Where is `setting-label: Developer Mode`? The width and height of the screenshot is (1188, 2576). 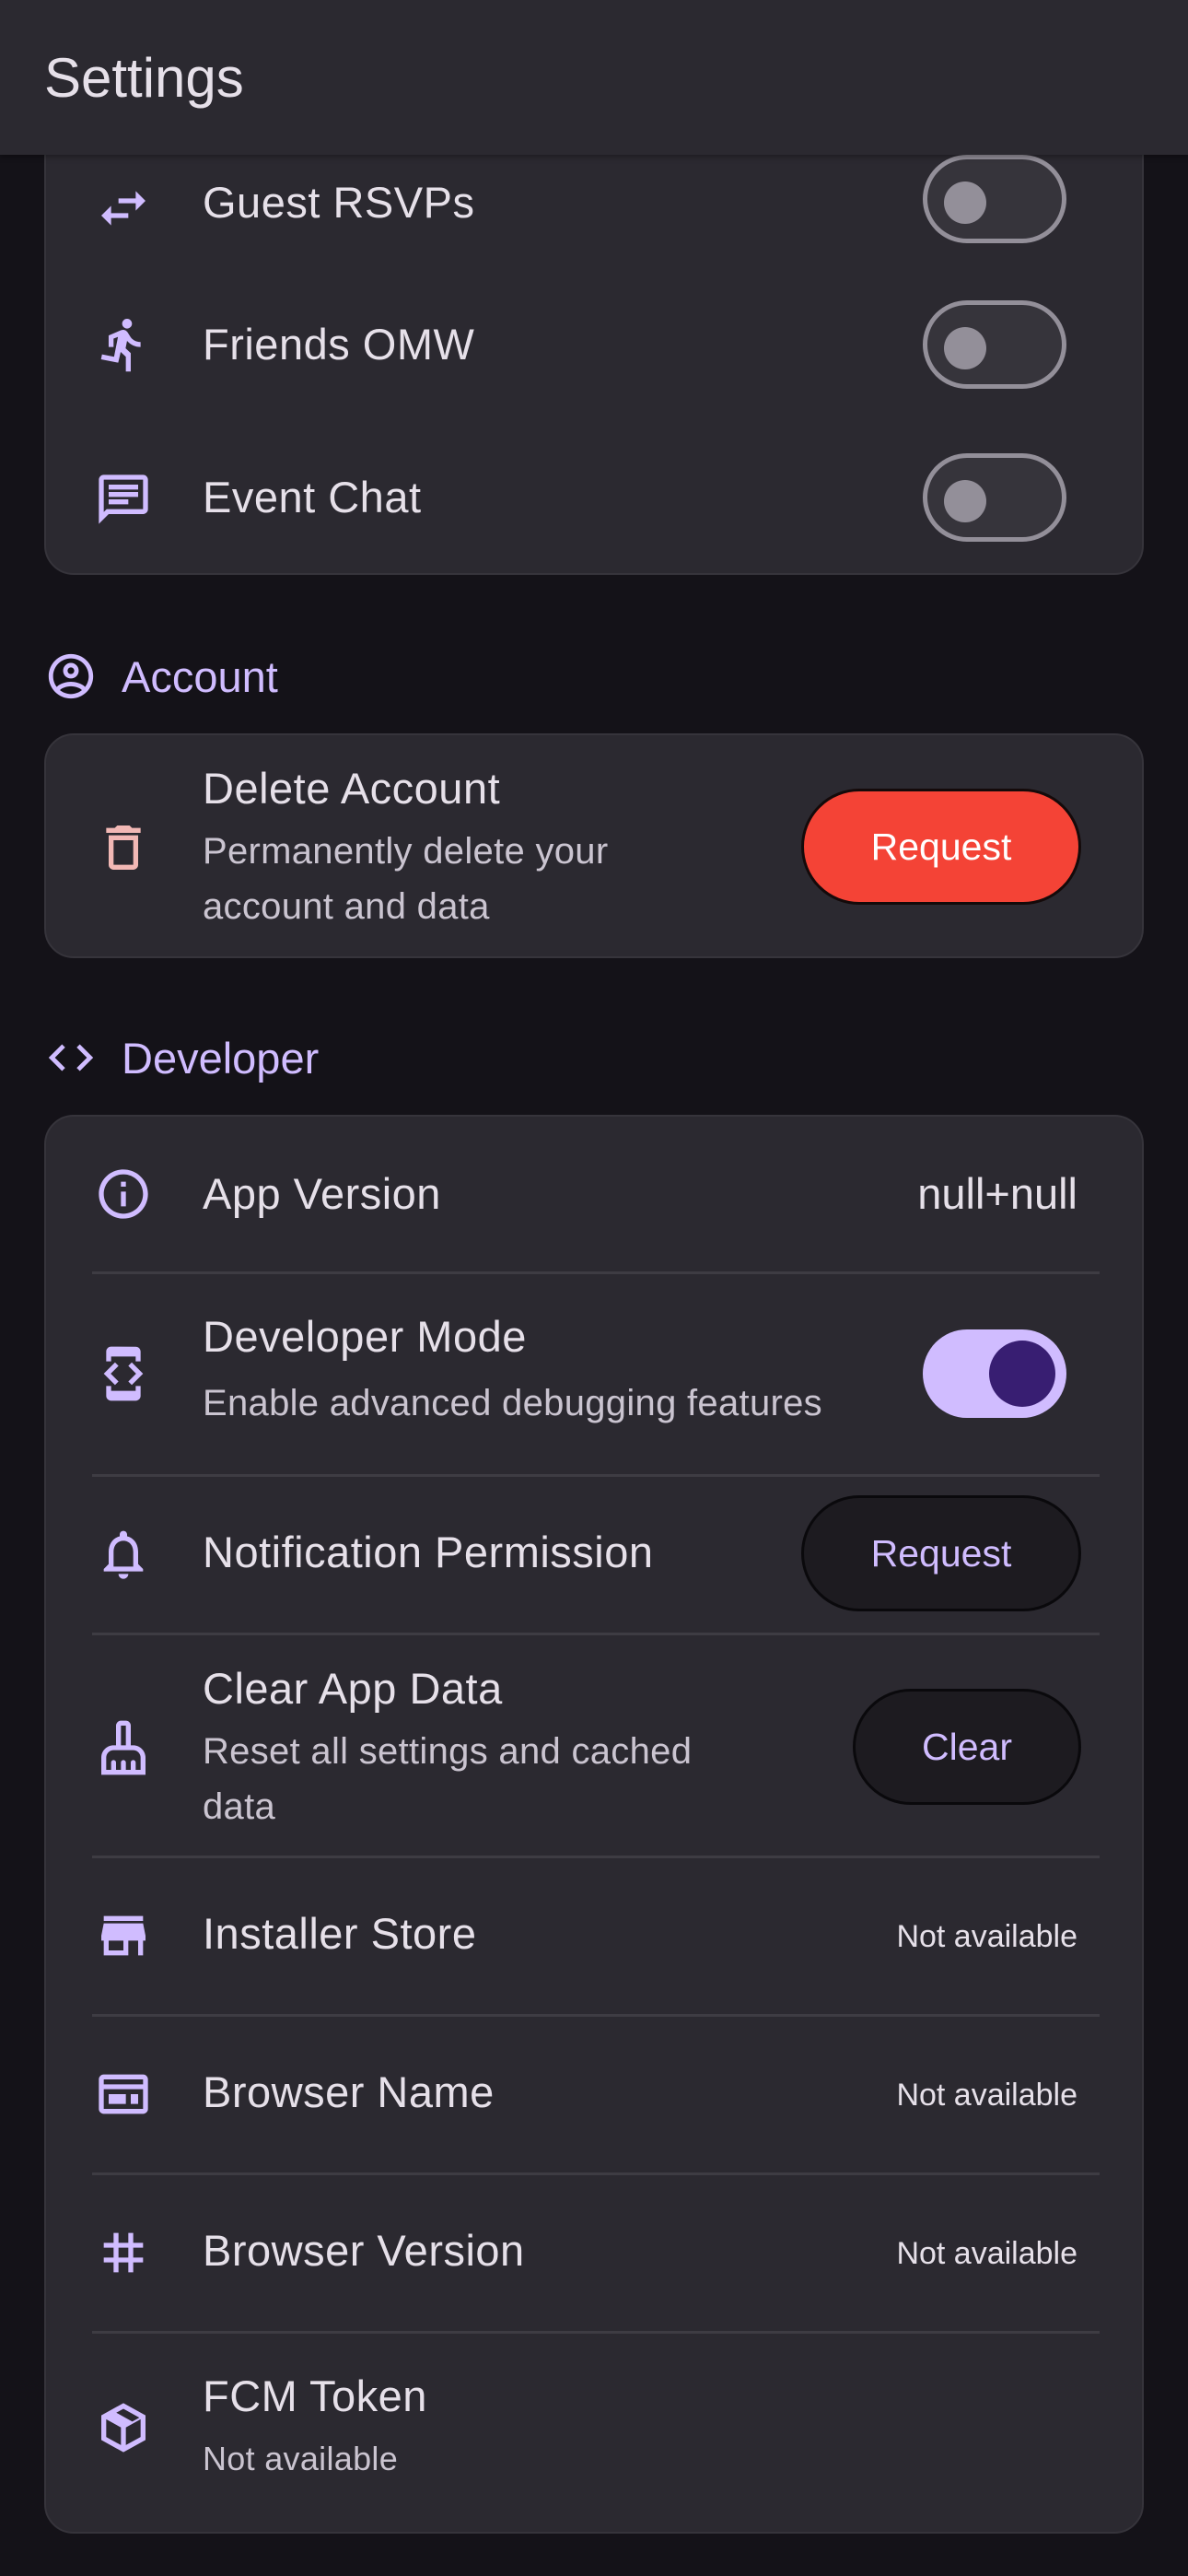 setting-label: Developer Mode is located at coordinates (365, 1336).